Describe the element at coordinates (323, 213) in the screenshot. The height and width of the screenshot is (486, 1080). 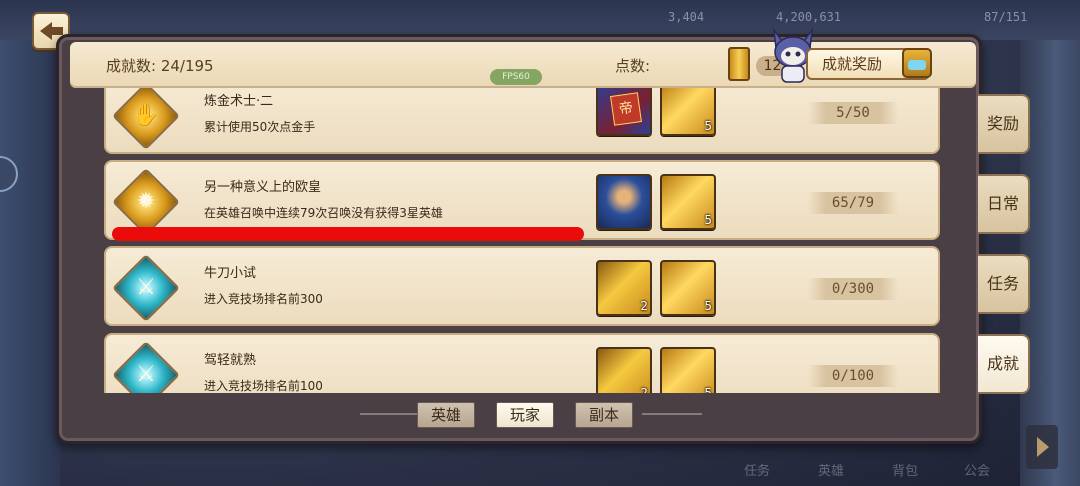
I see `achievement-description: 在英雄召唤中连续79次召唤没有获得3星英雄` at that location.